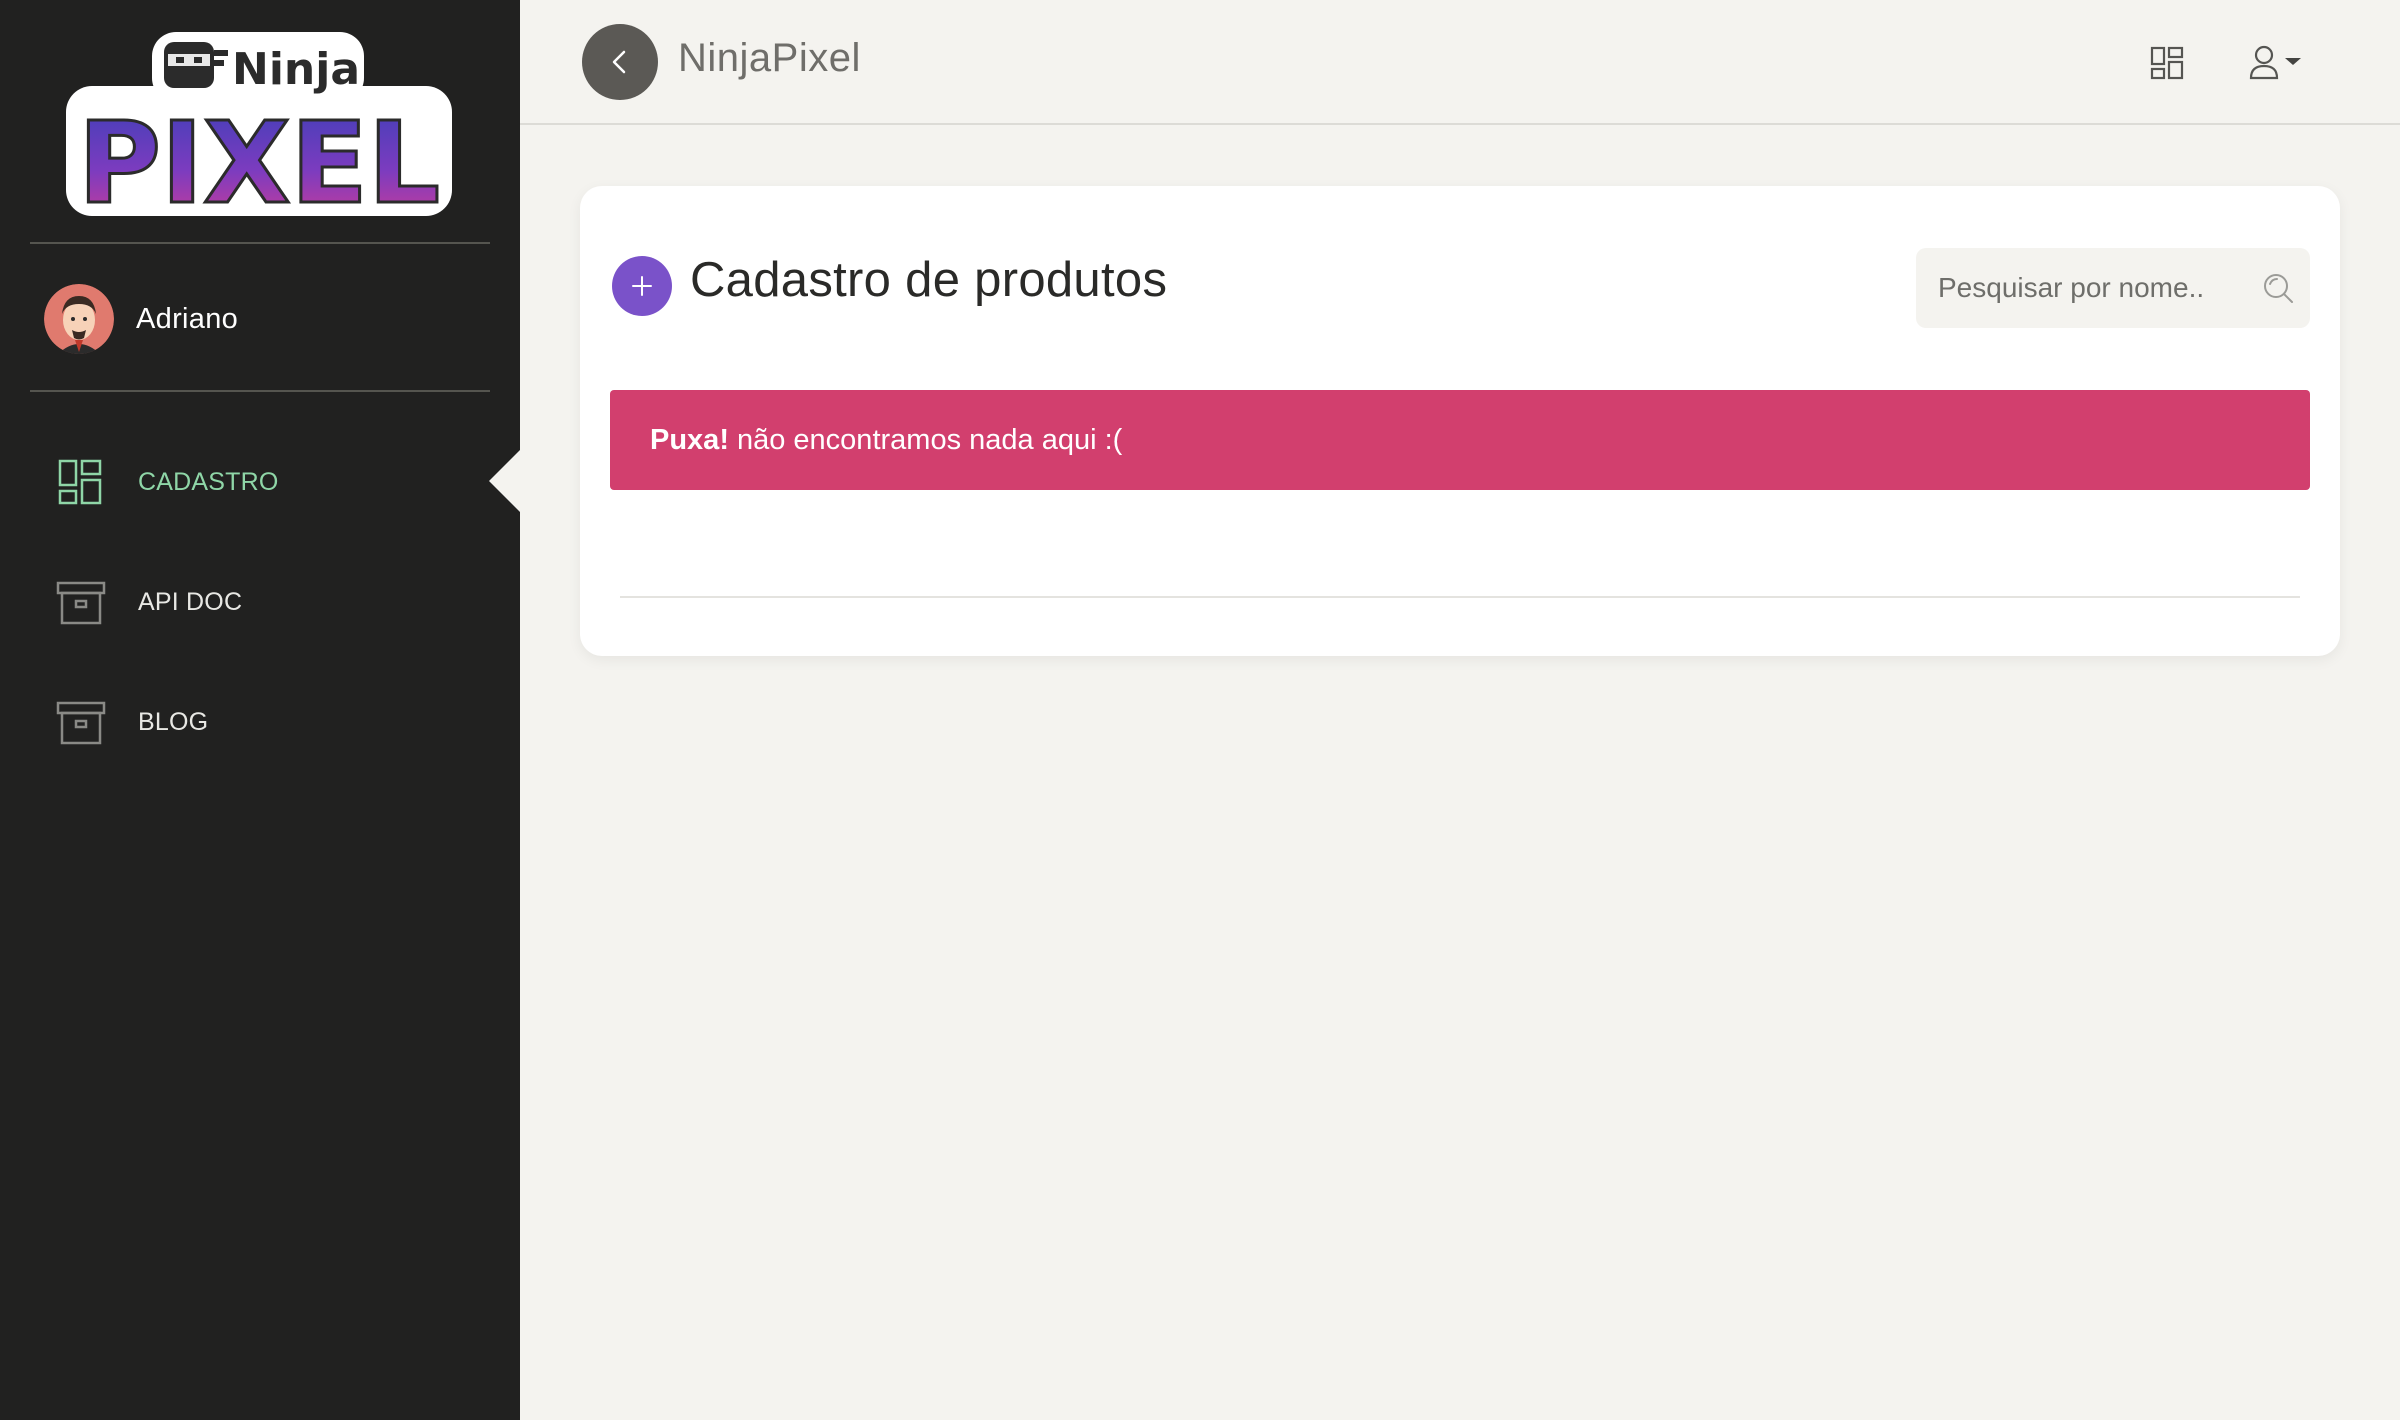 The height and width of the screenshot is (1420, 2400). I want to click on user-name: Adriano, so click(187, 318).